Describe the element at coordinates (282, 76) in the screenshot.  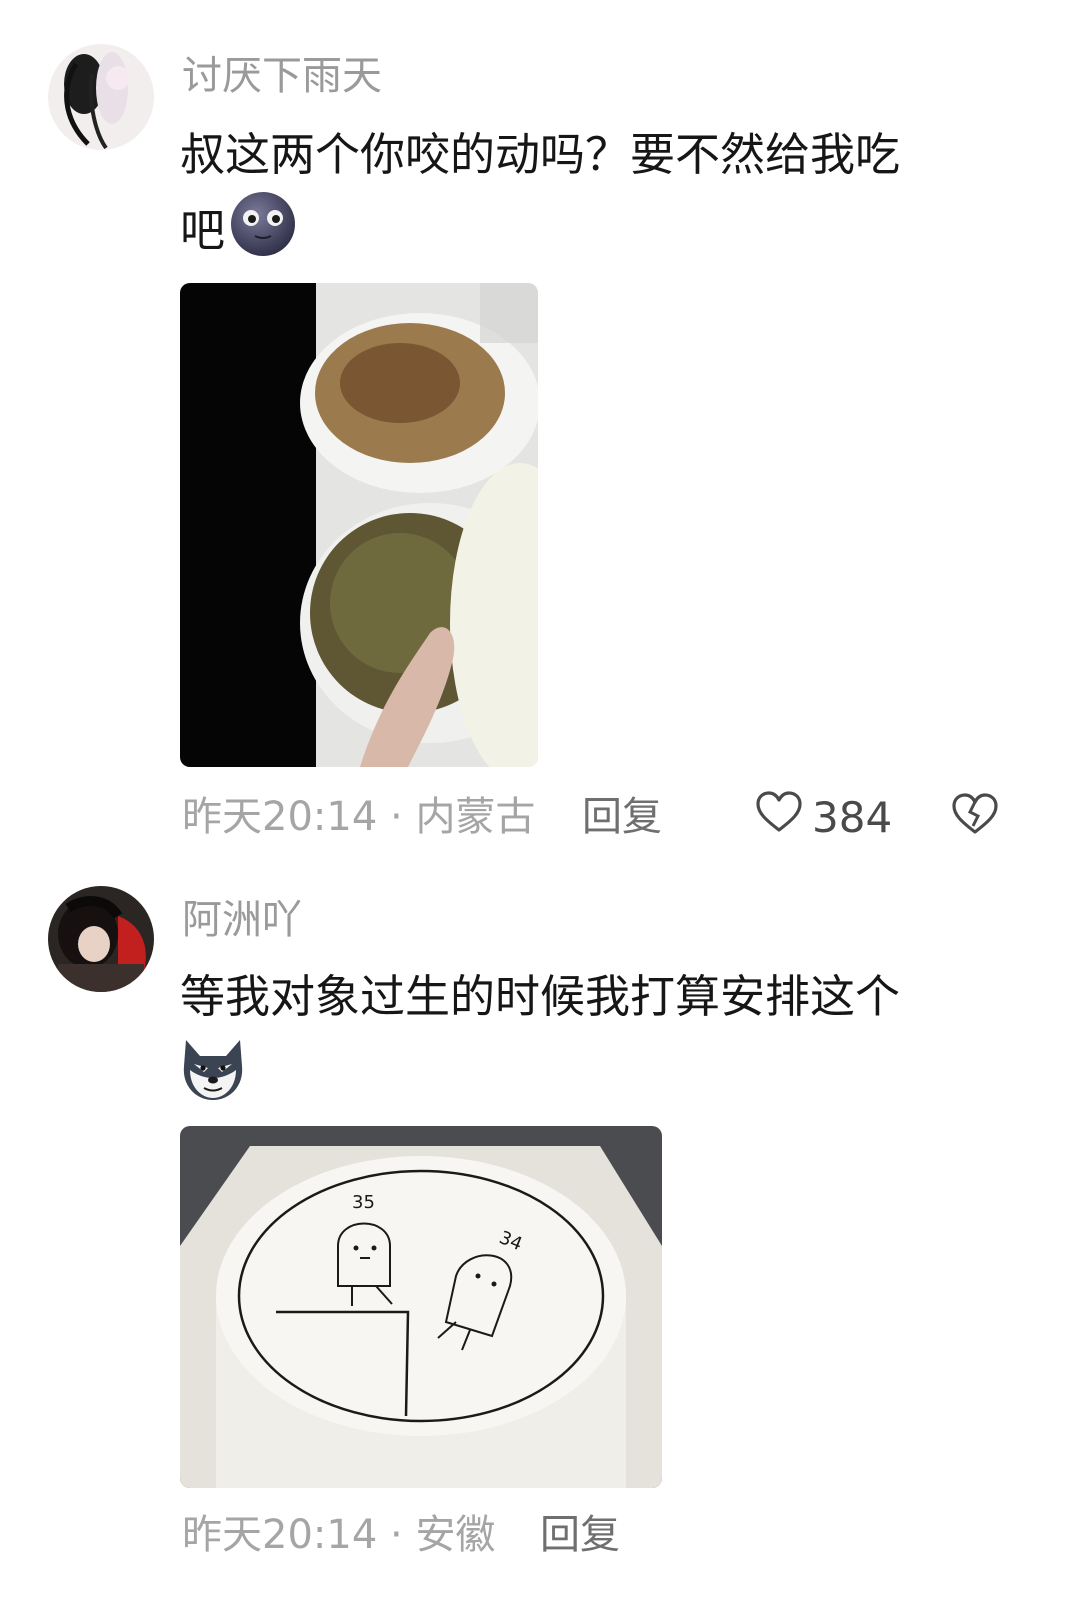
I see `username: 讨厌下雨天` at that location.